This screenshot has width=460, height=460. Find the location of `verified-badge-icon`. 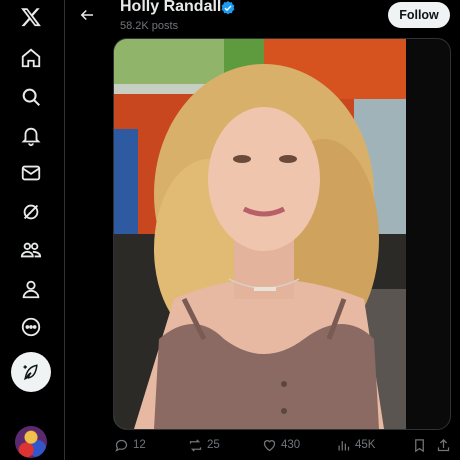

verified-badge-icon is located at coordinates (228, 8).